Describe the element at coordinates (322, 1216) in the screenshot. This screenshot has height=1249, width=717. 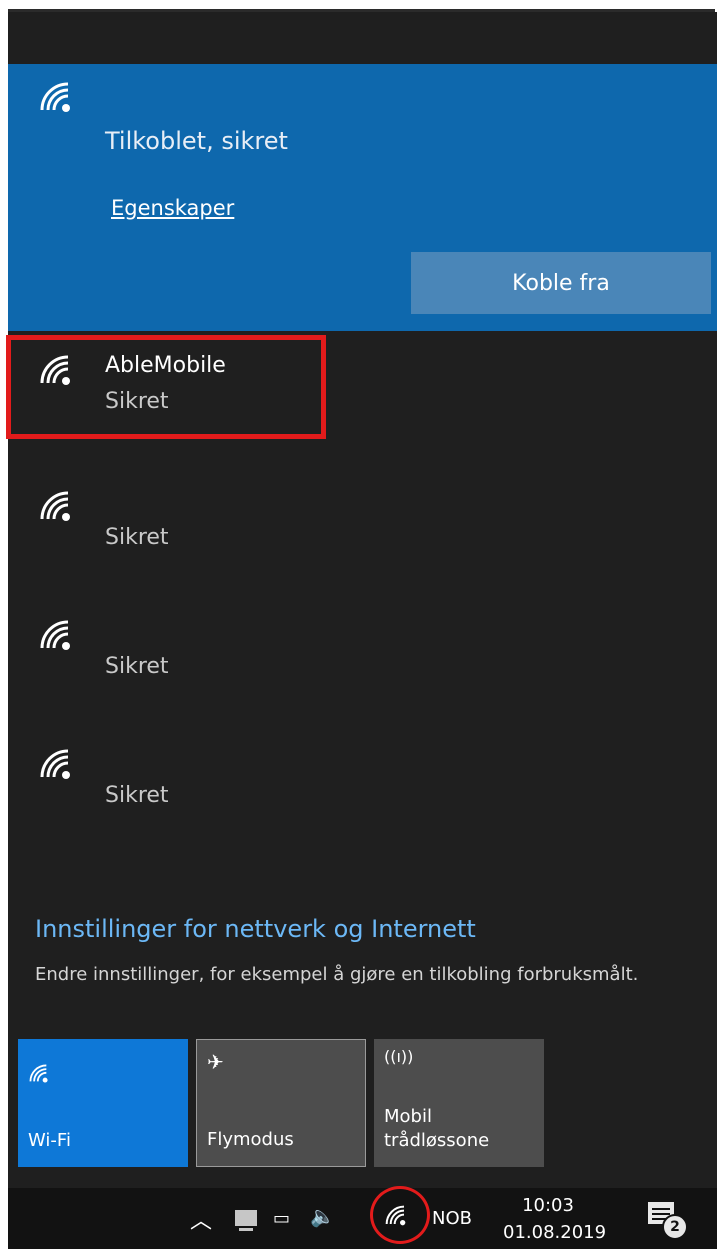
I see `volume-icon: 🔈` at that location.